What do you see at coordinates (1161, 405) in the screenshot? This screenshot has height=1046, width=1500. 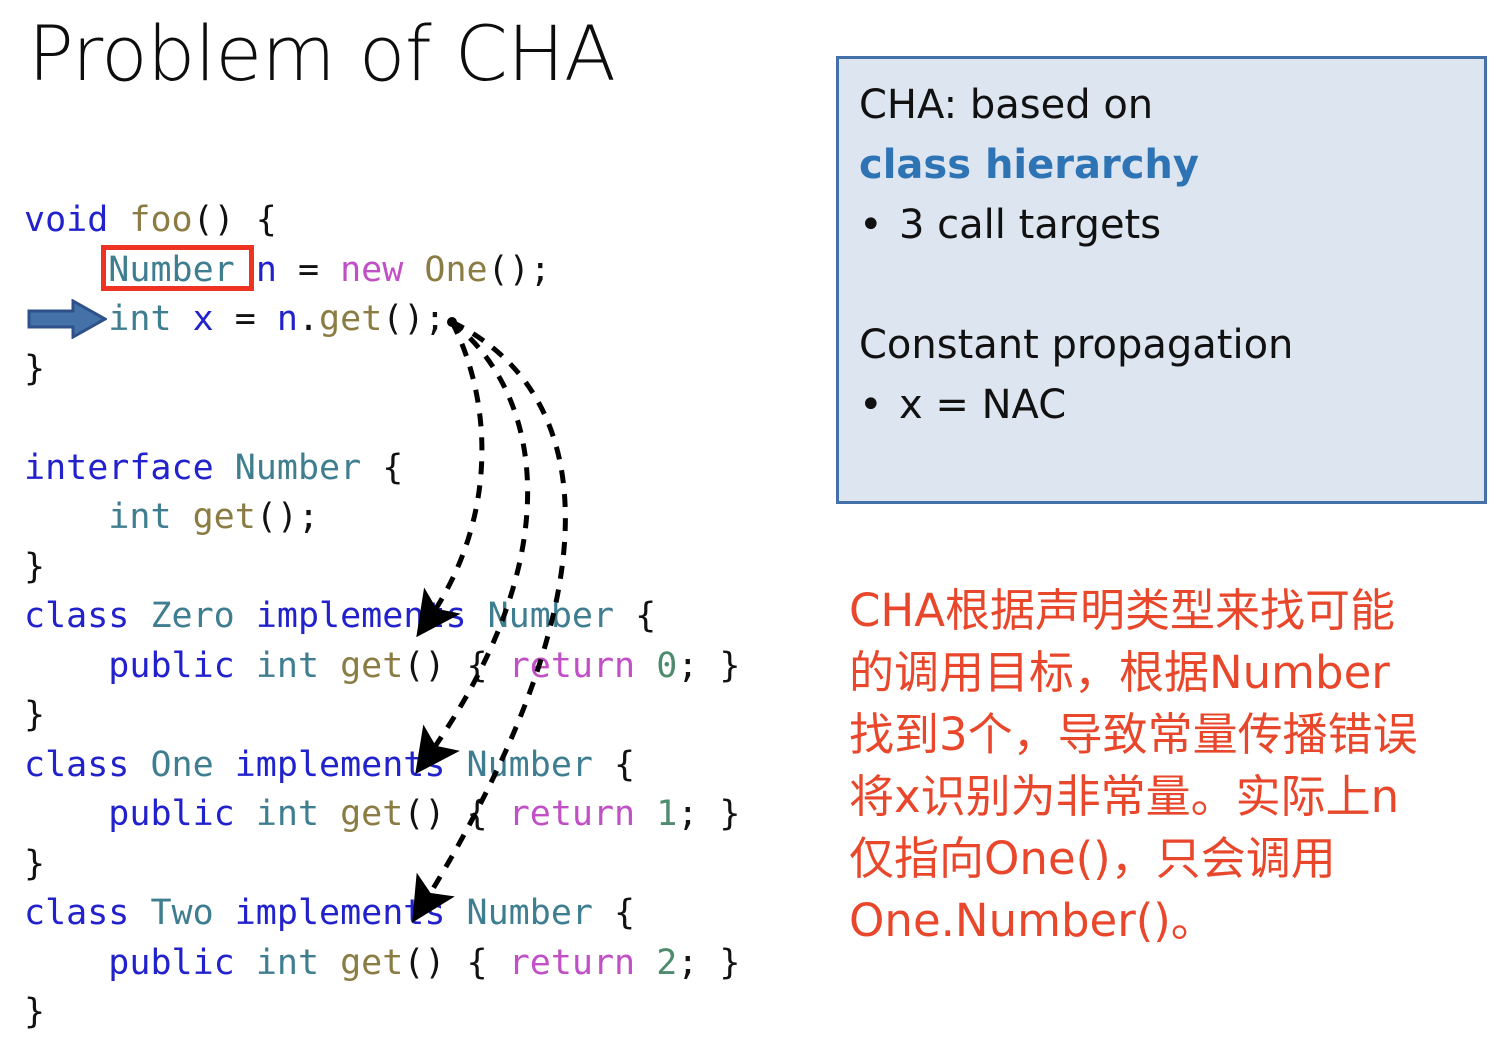 I see `info-box-bullet-nac: • x = NAC` at bounding box center [1161, 405].